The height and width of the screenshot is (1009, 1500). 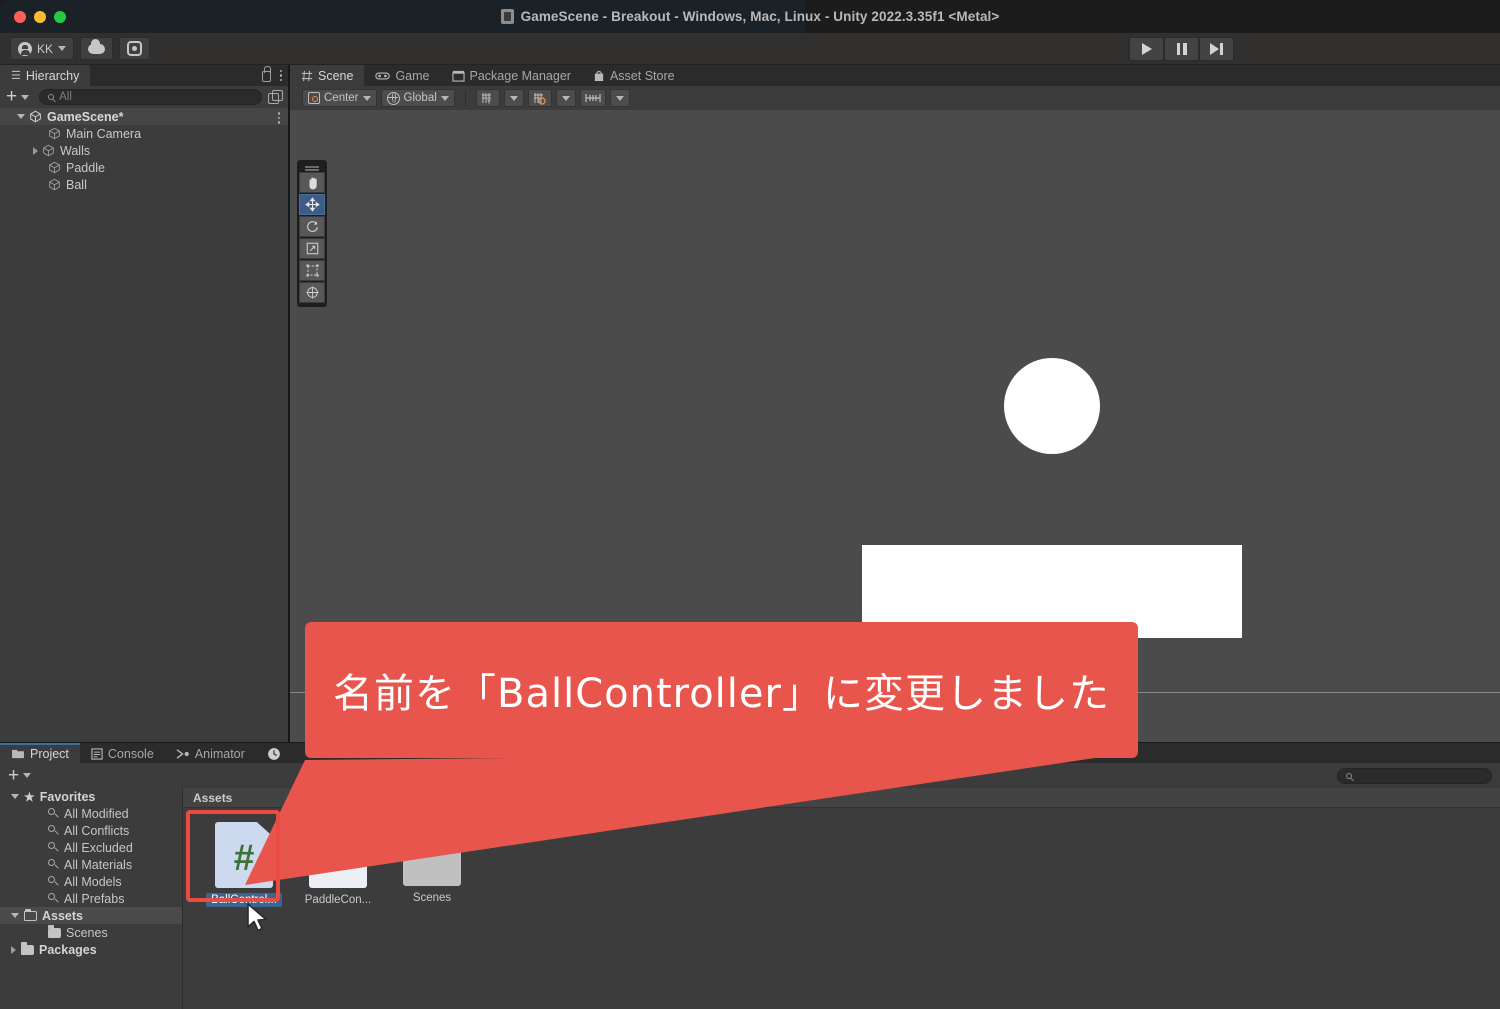 What do you see at coordinates (144, 116) in the screenshot?
I see `hierarchy-item-gamescene: GameScene*` at bounding box center [144, 116].